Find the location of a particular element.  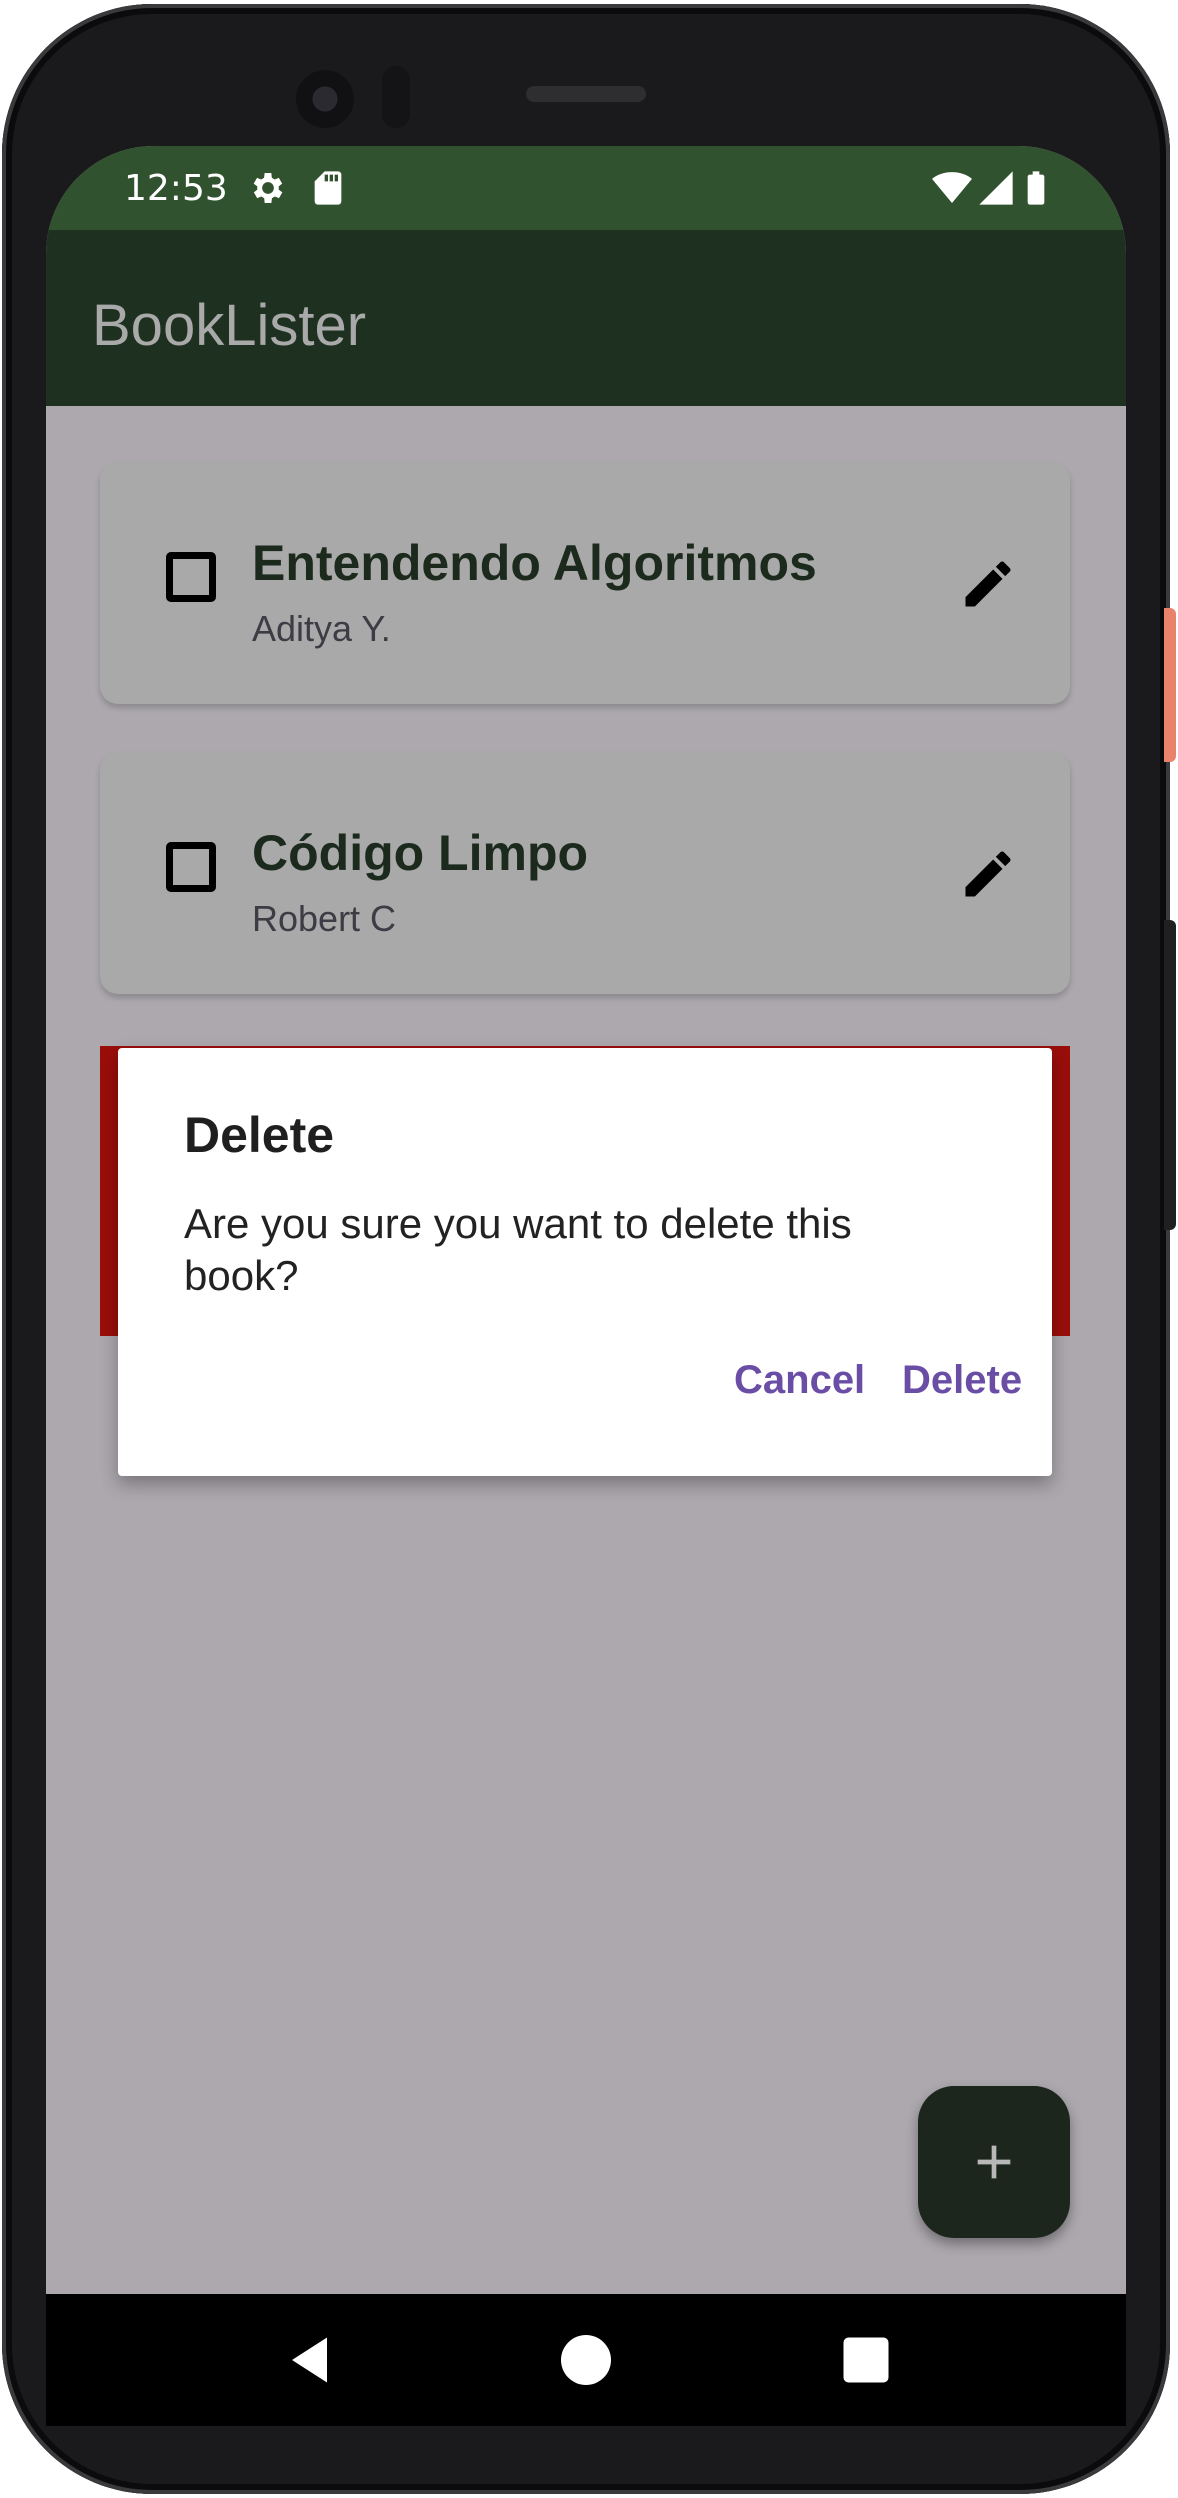

delete-button: Delete is located at coordinates (962, 1380).